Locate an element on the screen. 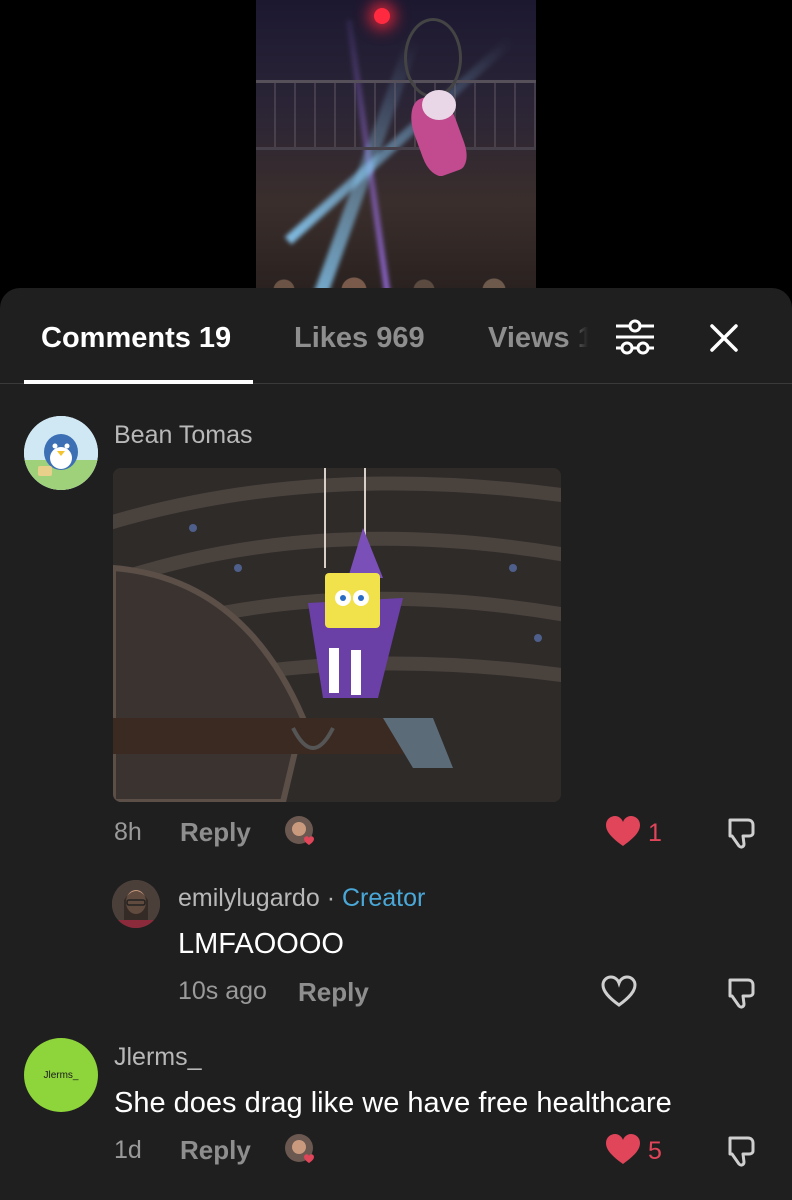  heart-outline-icon is located at coordinates (619, 991).